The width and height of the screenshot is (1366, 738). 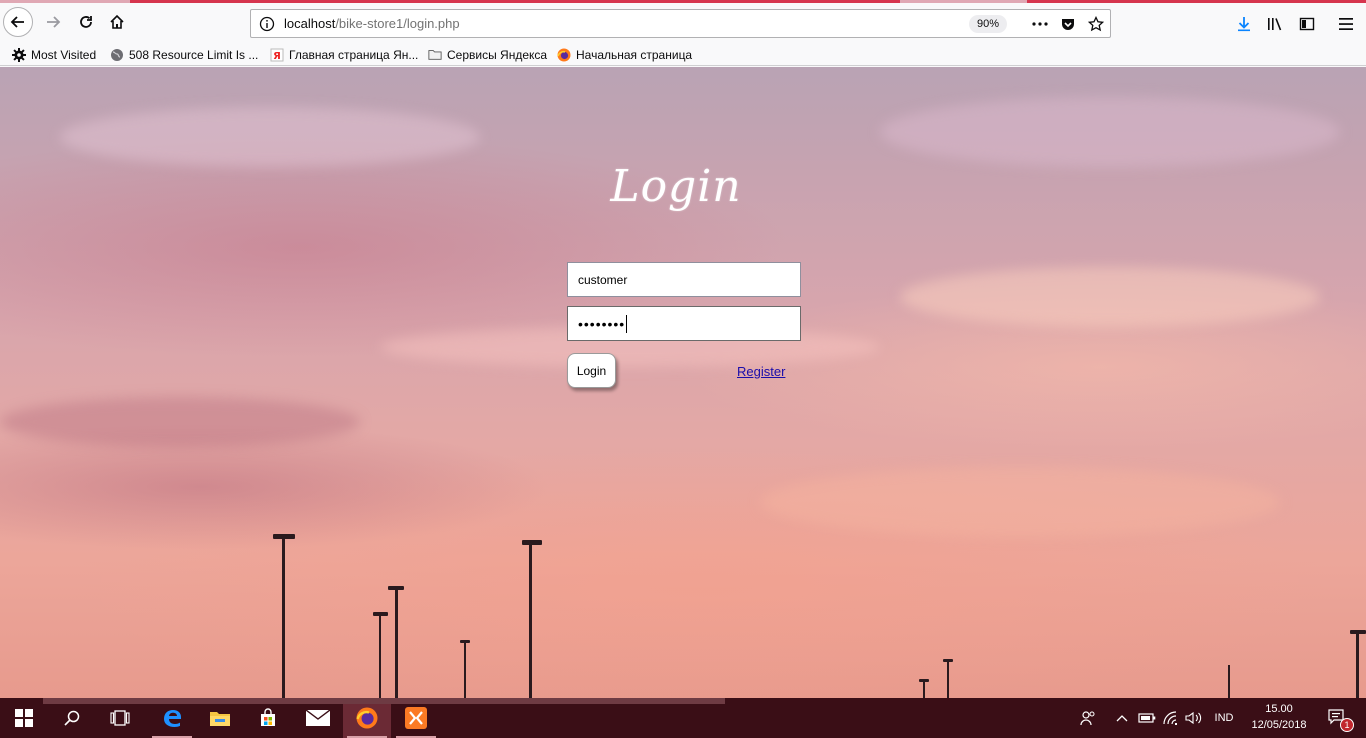 I want to click on input-language: IND, so click(x=1224, y=718).